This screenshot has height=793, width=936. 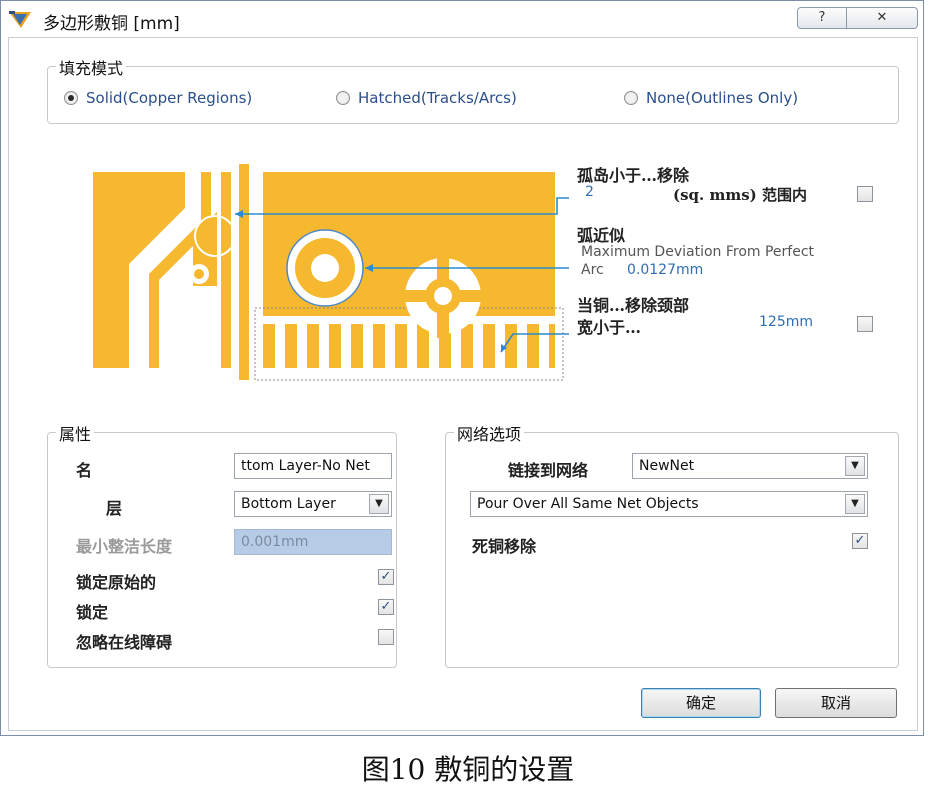 I want to click on radio-none-label: None(Outlines Only), so click(x=722, y=98).